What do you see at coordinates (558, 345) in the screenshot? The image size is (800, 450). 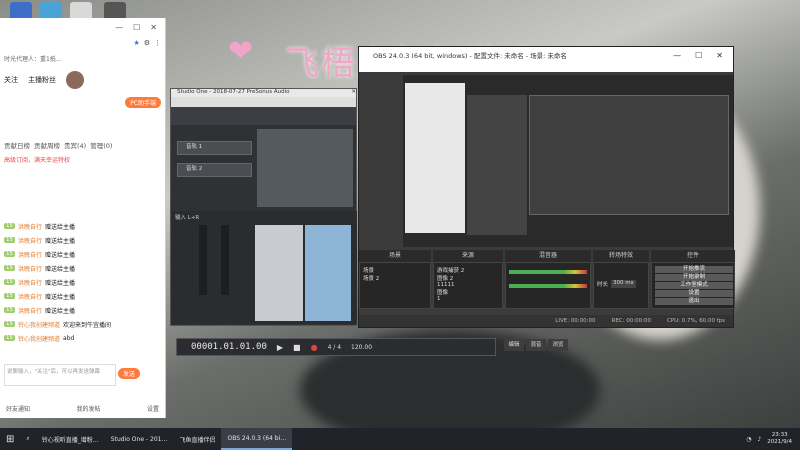 I see `tab-browse: 浏览` at bounding box center [558, 345].